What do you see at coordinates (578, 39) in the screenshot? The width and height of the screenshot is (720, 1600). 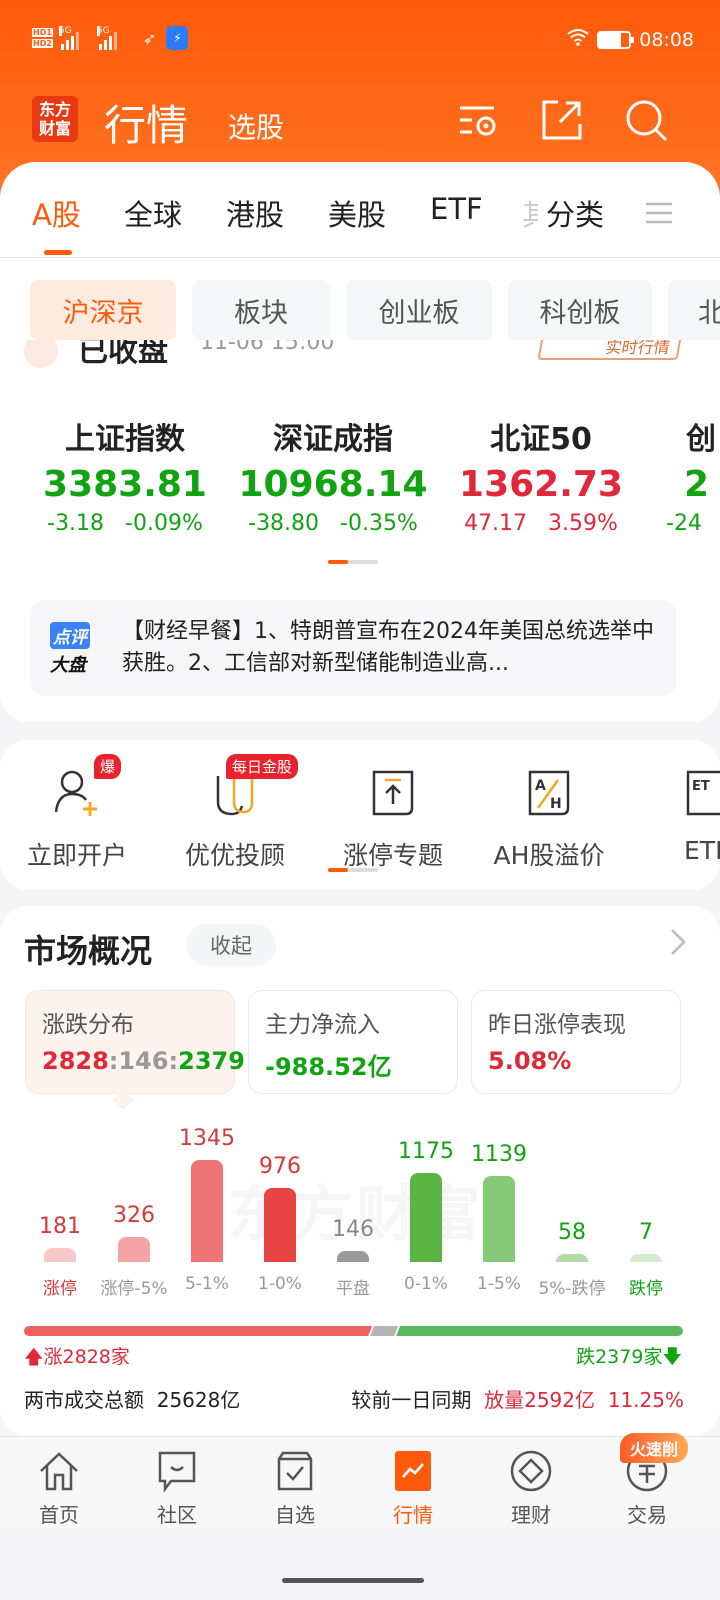 I see `wifi-icon` at bounding box center [578, 39].